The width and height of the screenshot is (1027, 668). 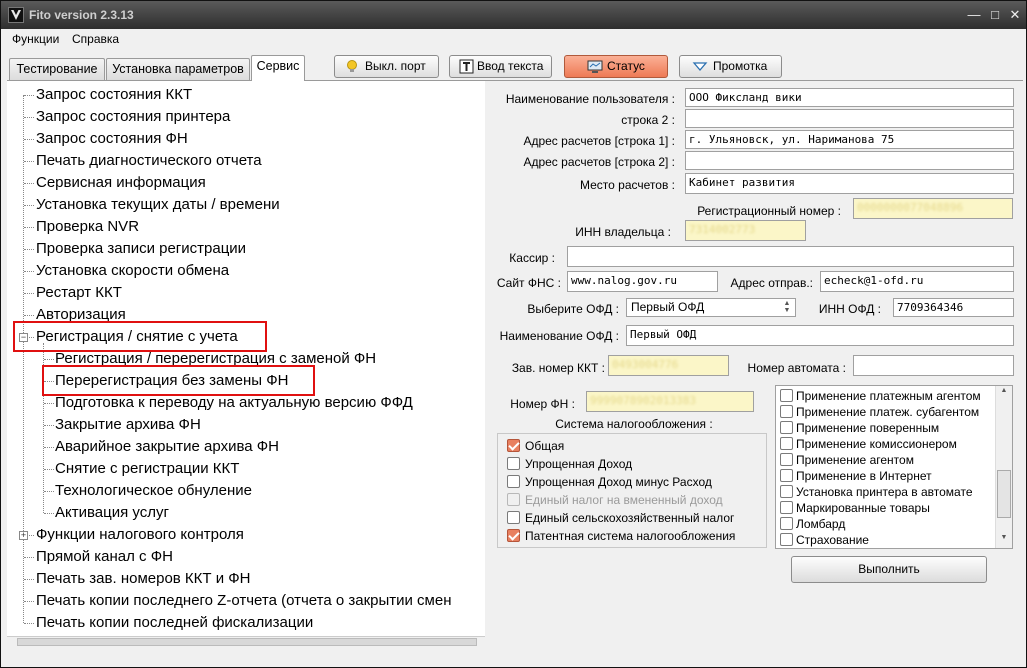 I want to click on tree-item-close-archive: Закрытие архива ФН, so click(x=128, y=425).